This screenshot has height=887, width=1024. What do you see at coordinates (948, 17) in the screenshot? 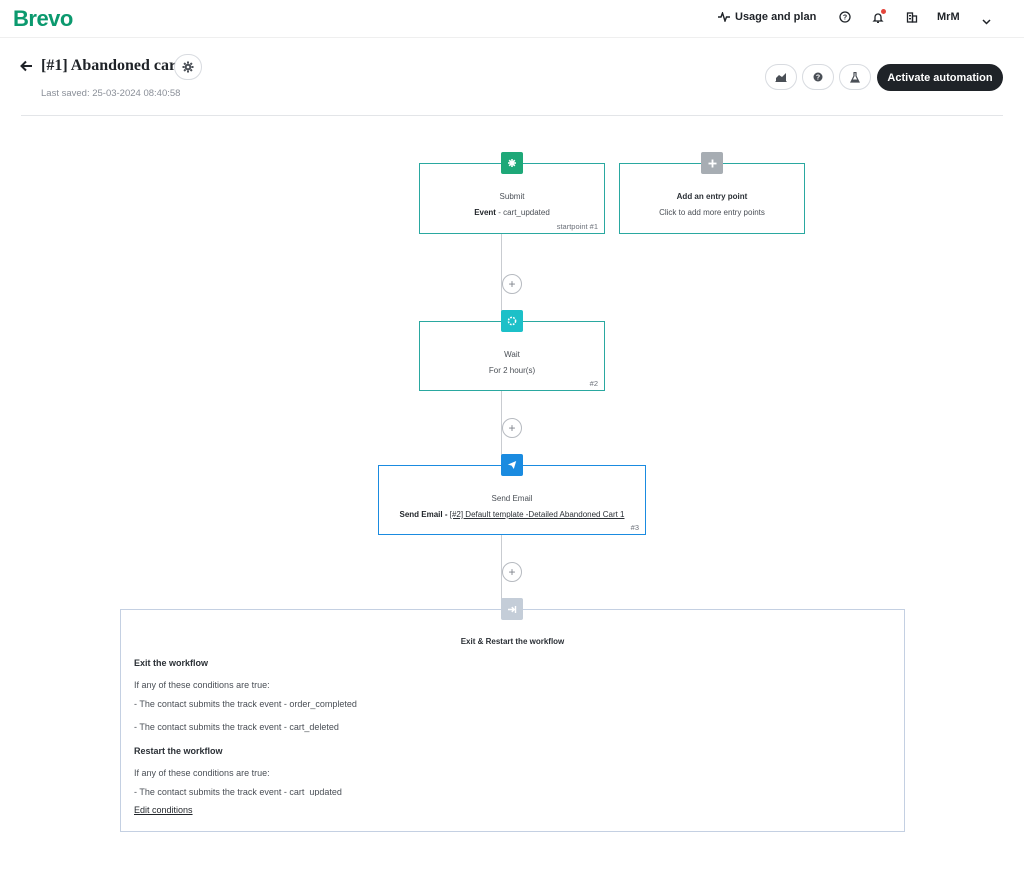
I see `user-menu-name: MrM` at bounding box center [948, 17].